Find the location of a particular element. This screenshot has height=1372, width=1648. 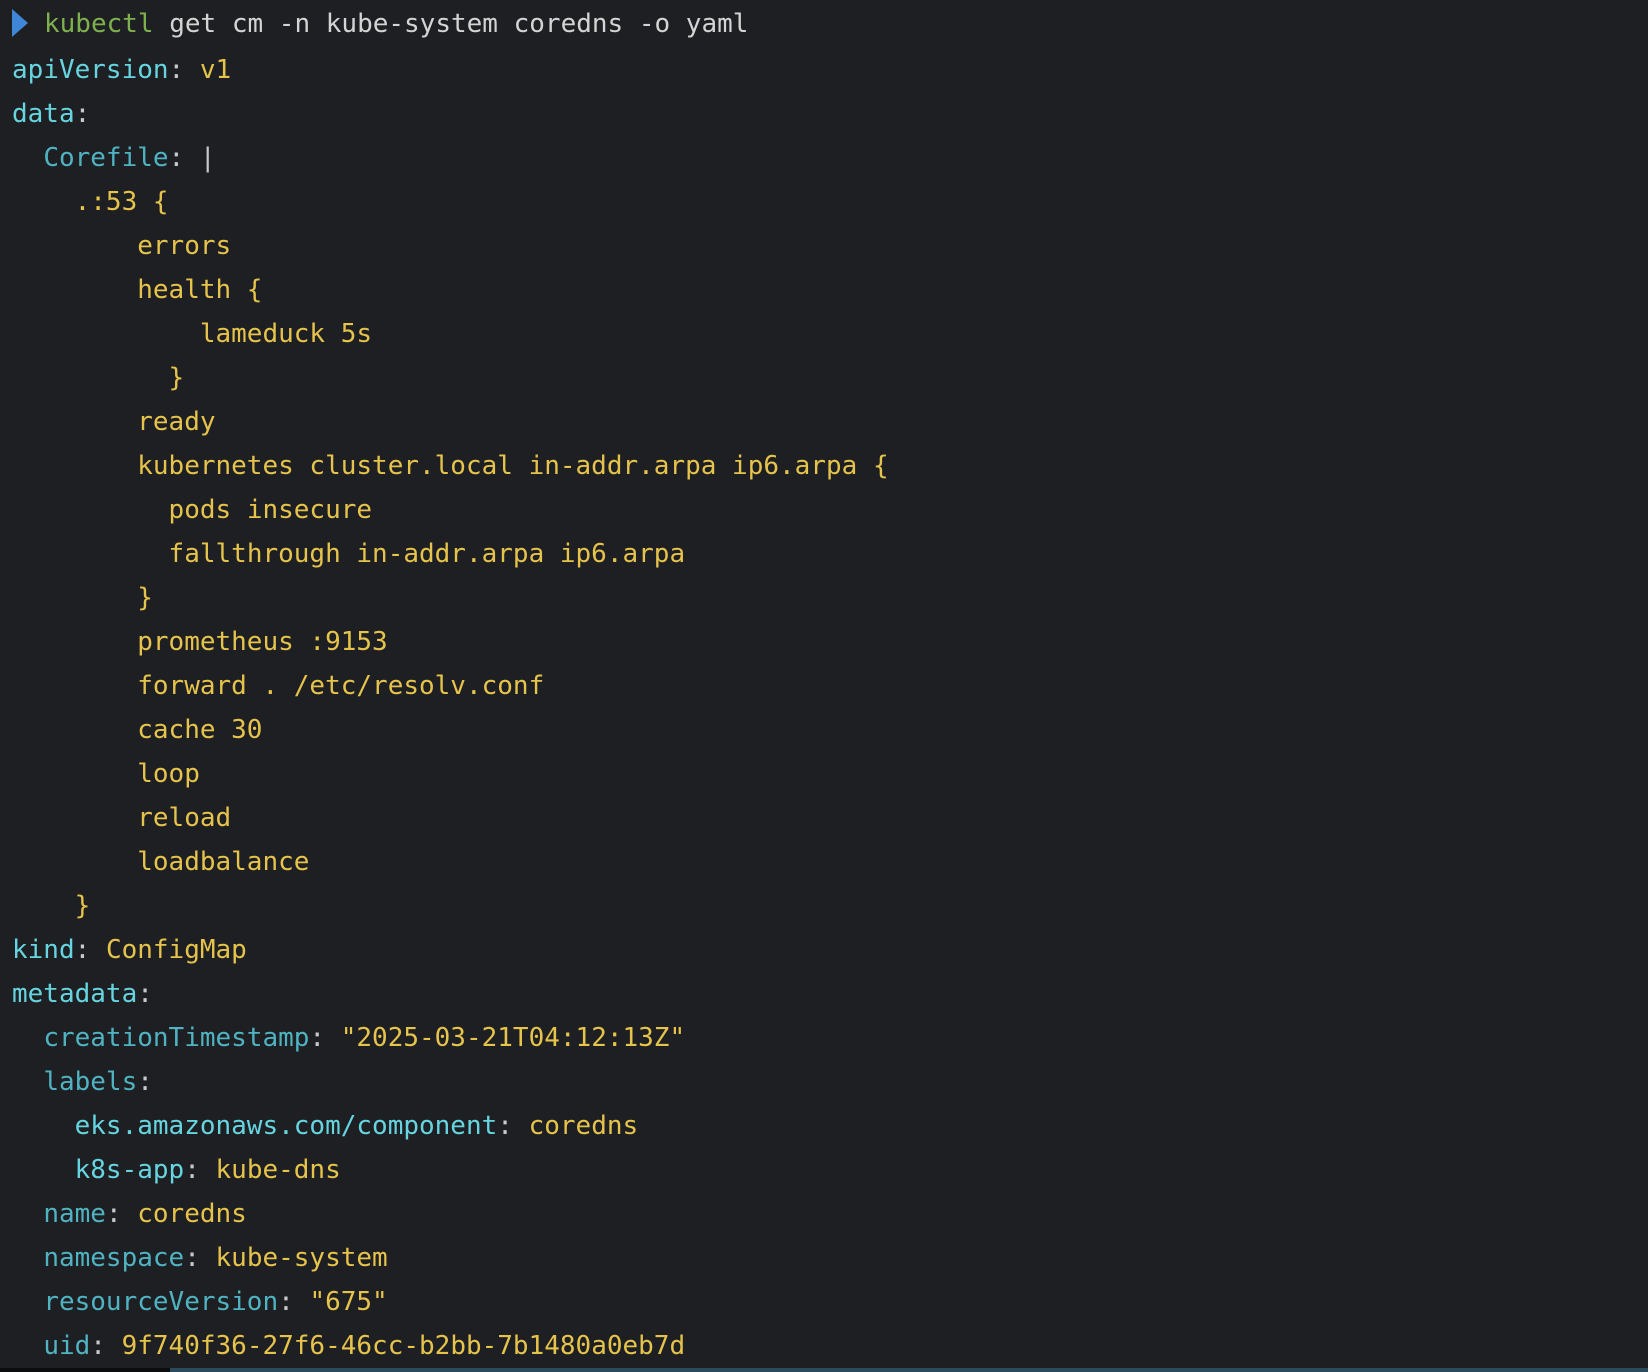

corefile-line: cache 30 is located at coordinates (200, 730).